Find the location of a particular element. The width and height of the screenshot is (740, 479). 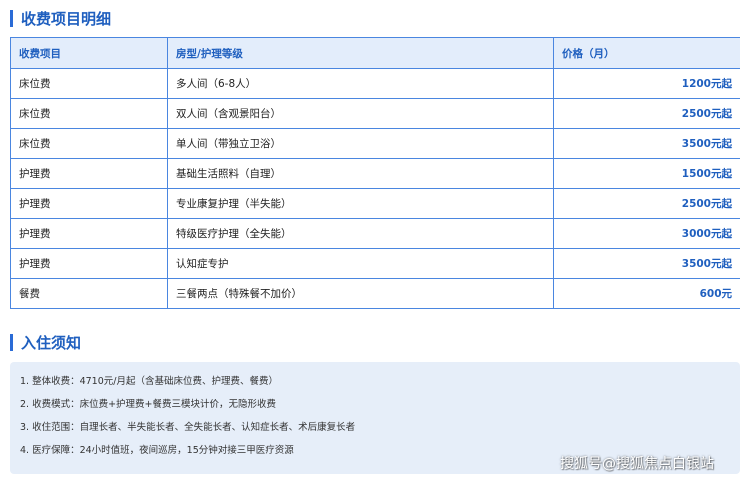

cell-item: 餐费 is located at coordinates (89, 293).